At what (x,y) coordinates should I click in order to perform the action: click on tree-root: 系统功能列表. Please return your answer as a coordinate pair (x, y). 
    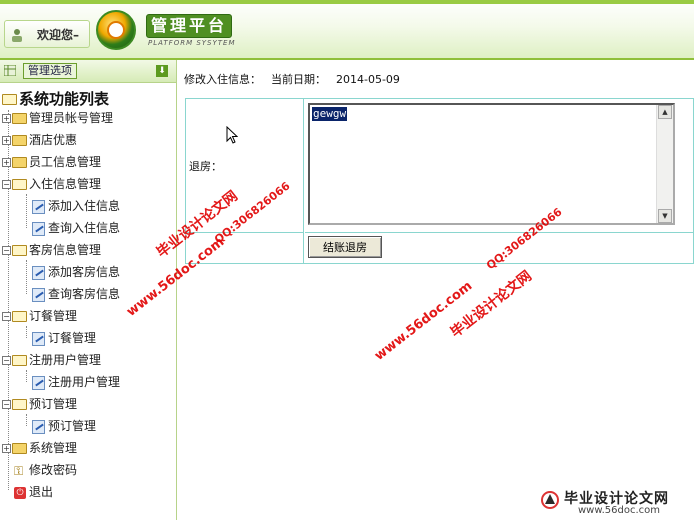
    Looking at the image, I should click on (55, 98).